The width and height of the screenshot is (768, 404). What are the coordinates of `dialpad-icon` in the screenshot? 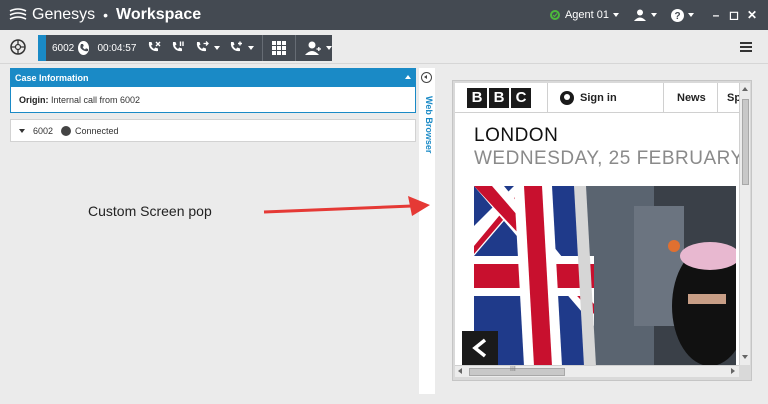 It's located at (279, 48).